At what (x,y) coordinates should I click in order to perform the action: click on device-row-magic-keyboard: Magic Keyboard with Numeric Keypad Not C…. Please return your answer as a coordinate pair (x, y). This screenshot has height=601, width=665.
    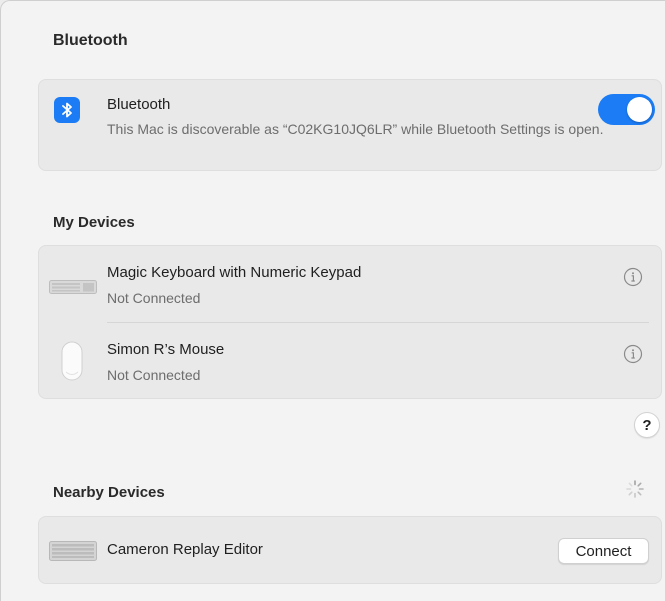
    Looking at the image, I should click on (351, 284).